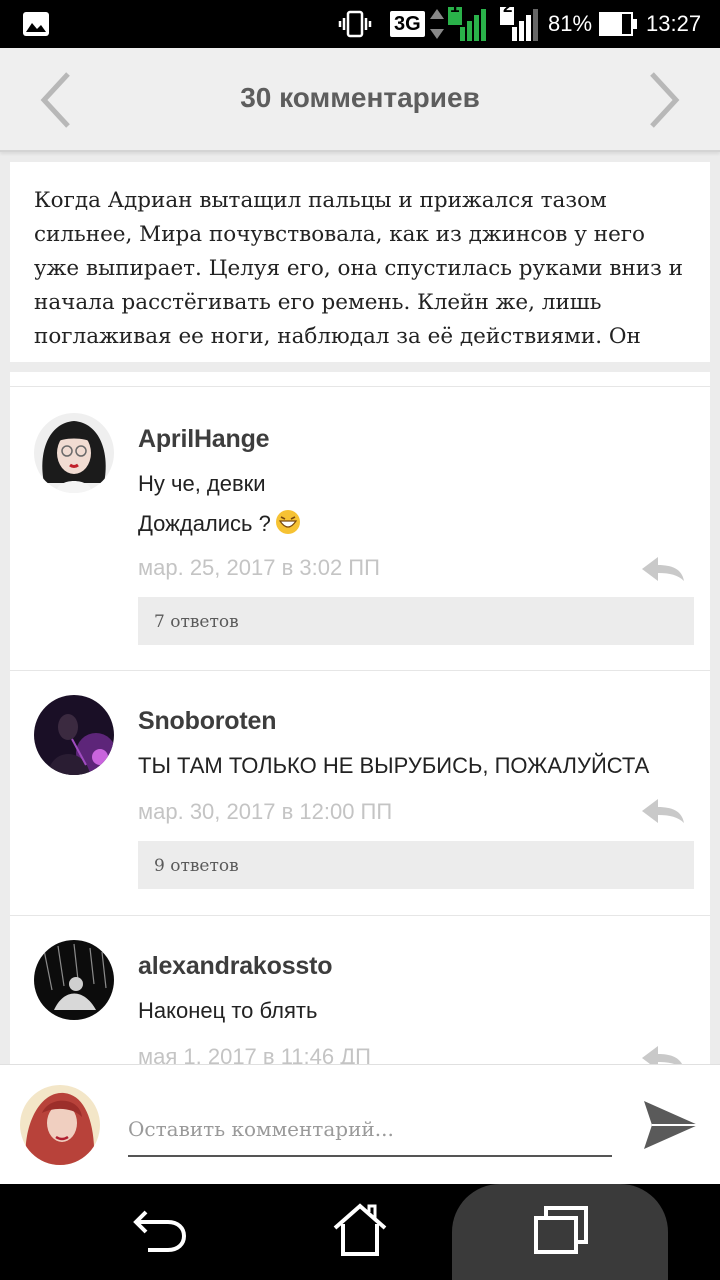 This screenshot has height=1280, width=720. What do you see at coordinates (618, 24) in the screenshot?
I see `battery-icon` at bounding box center [618, 24].